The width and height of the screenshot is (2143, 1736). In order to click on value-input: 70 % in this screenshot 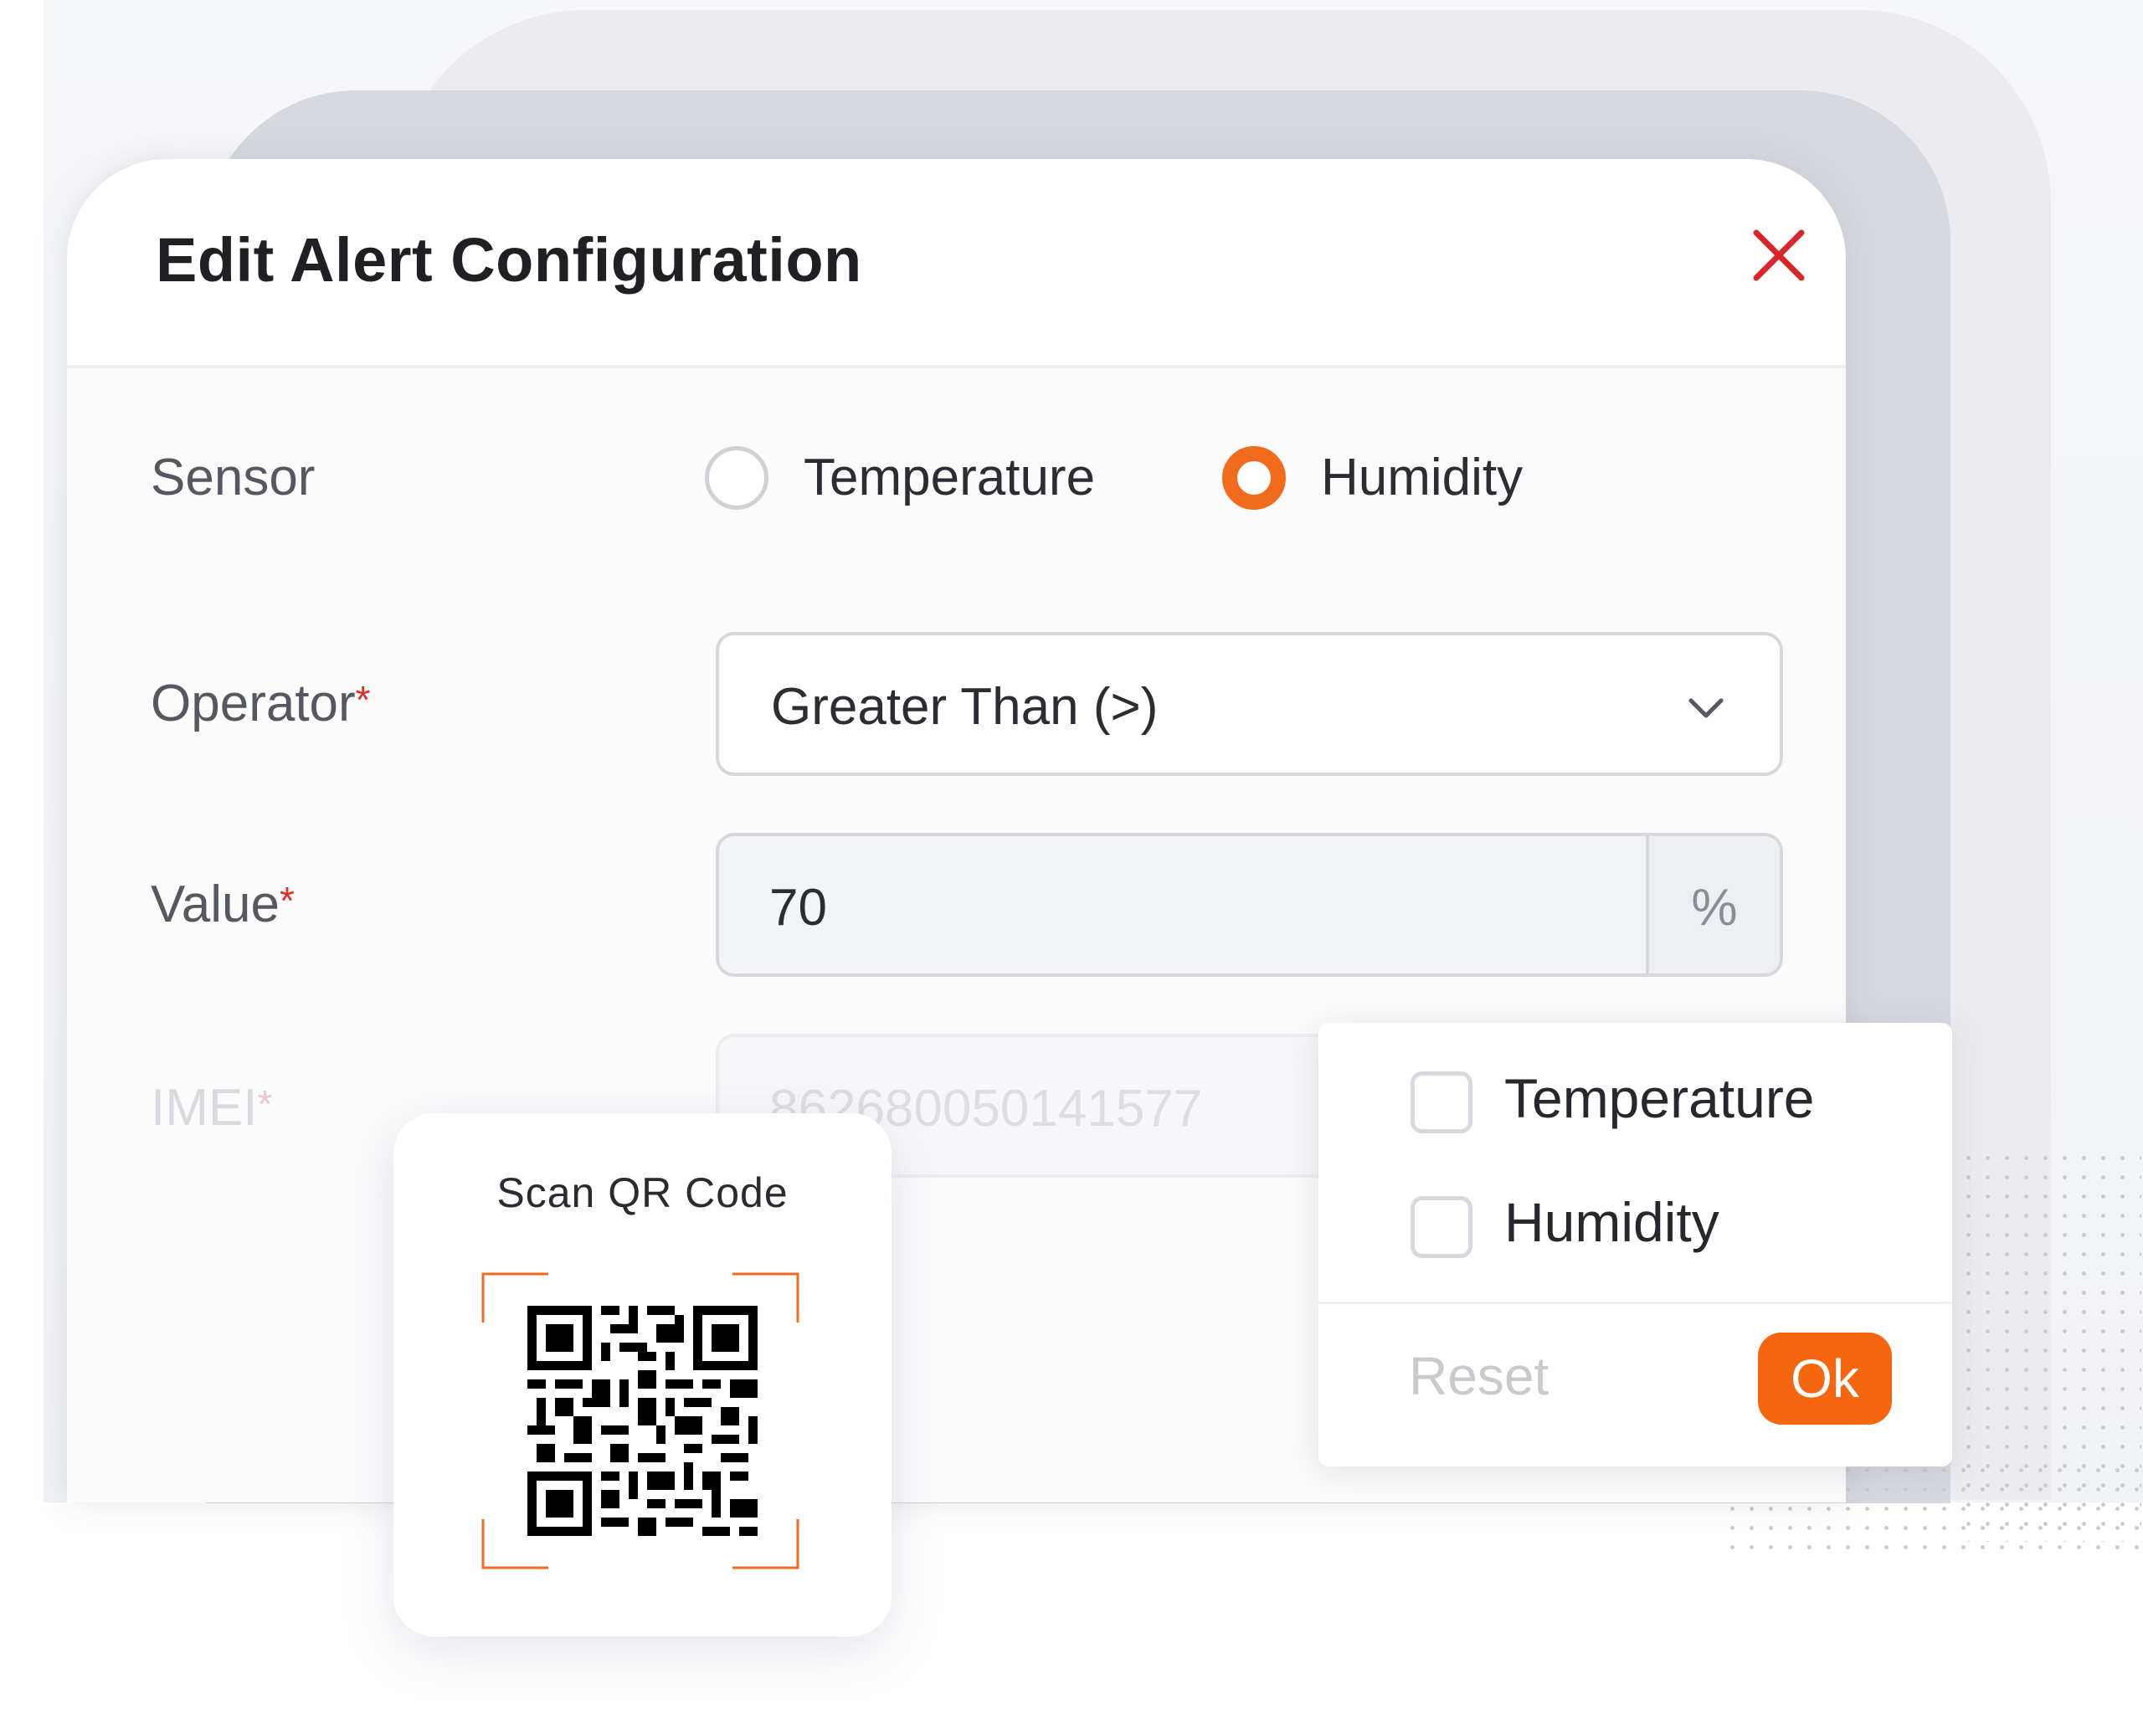, I will do `click(1249, 905)`.